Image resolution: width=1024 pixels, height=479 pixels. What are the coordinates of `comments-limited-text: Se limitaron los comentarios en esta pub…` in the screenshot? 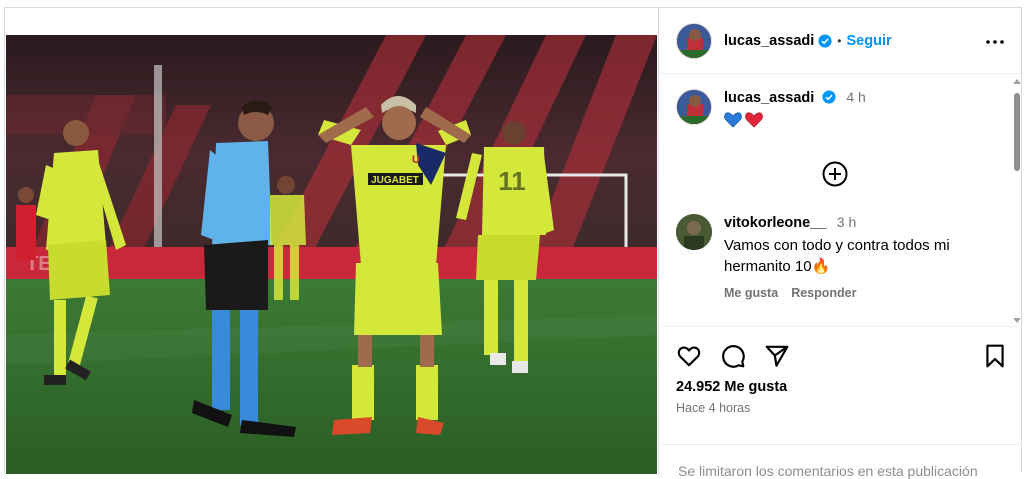 It's located at (828, 471).